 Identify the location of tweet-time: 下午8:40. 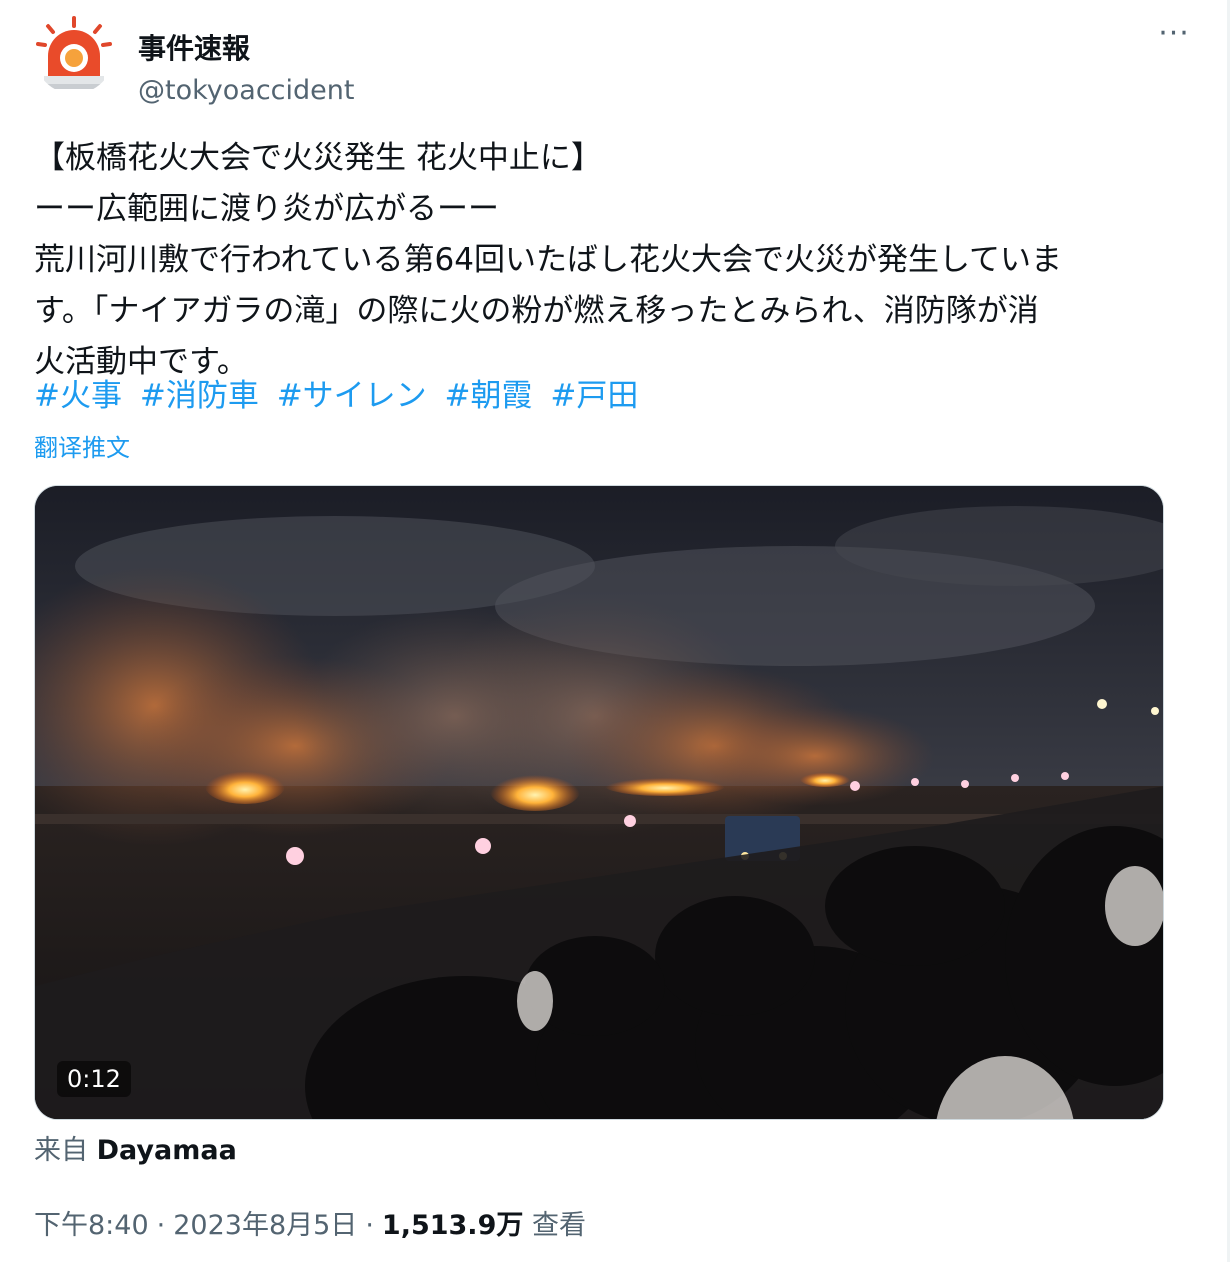
(91, 1225).